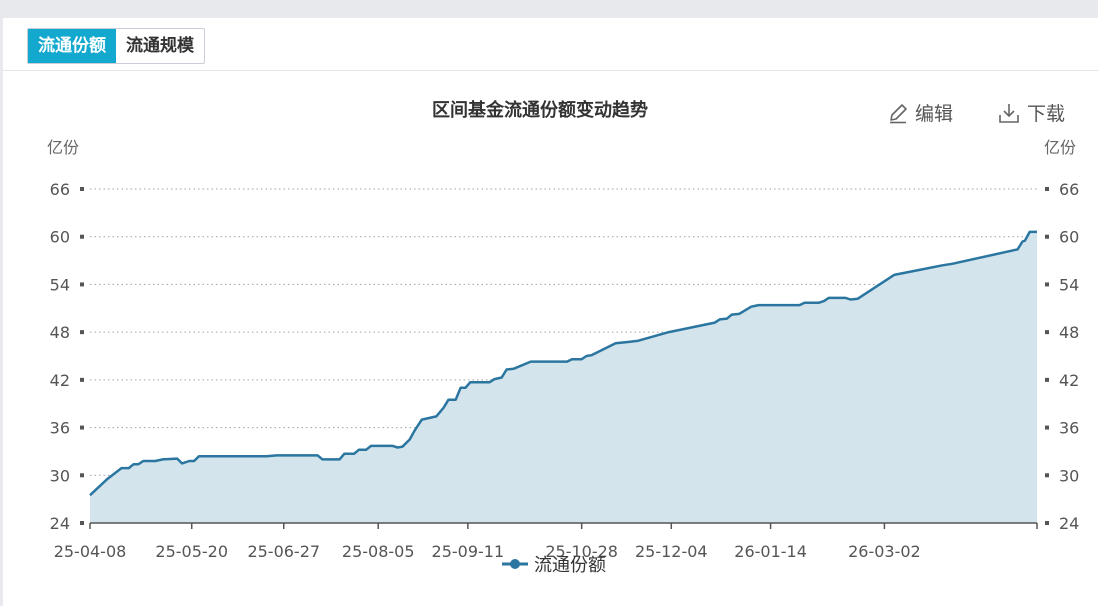 The height and width of the screenshot is (606, 1098). Describe the element at coordinates (1069, 380) in the screenshot. I see `y-tick-label-right: 42` at that location.